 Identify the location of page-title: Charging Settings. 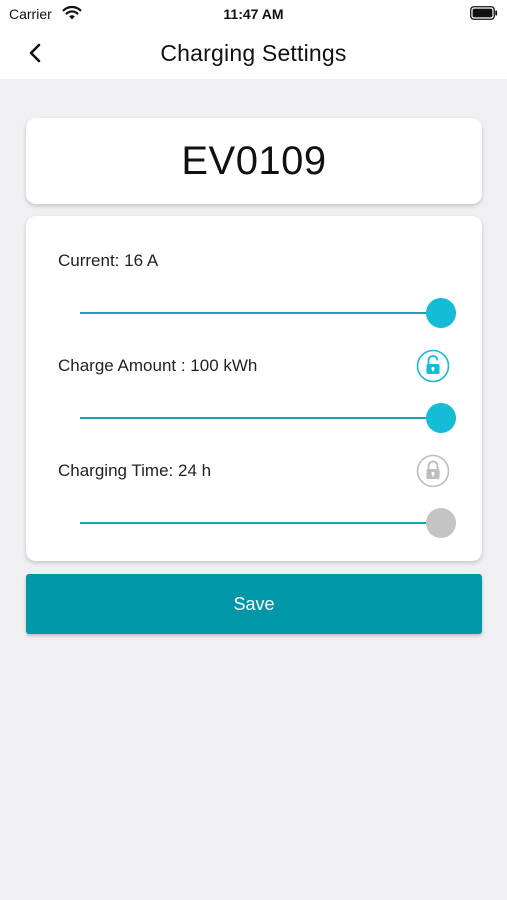
(253, 53).